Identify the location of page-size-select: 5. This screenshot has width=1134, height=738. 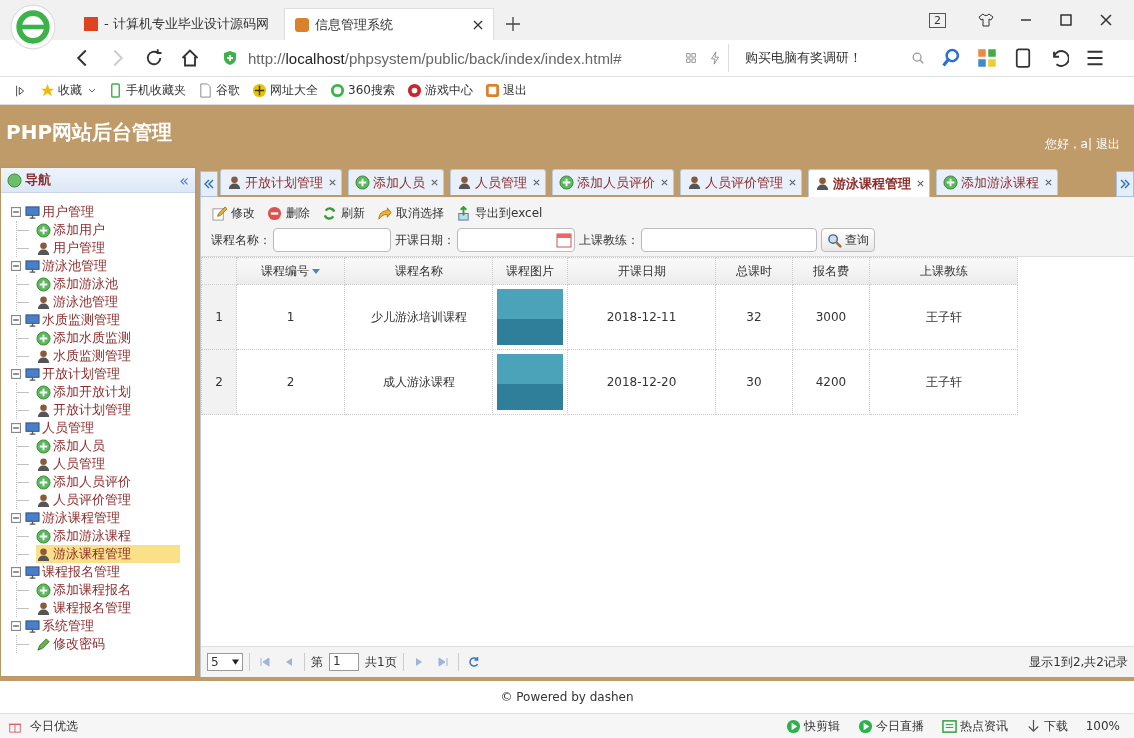
(225, 662).